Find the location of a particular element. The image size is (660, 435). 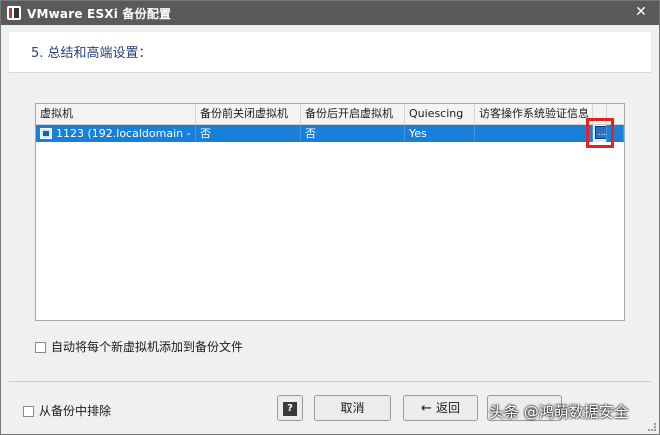

step-title: 5. 总结和高端设置： is located at coordinates (91, 53).